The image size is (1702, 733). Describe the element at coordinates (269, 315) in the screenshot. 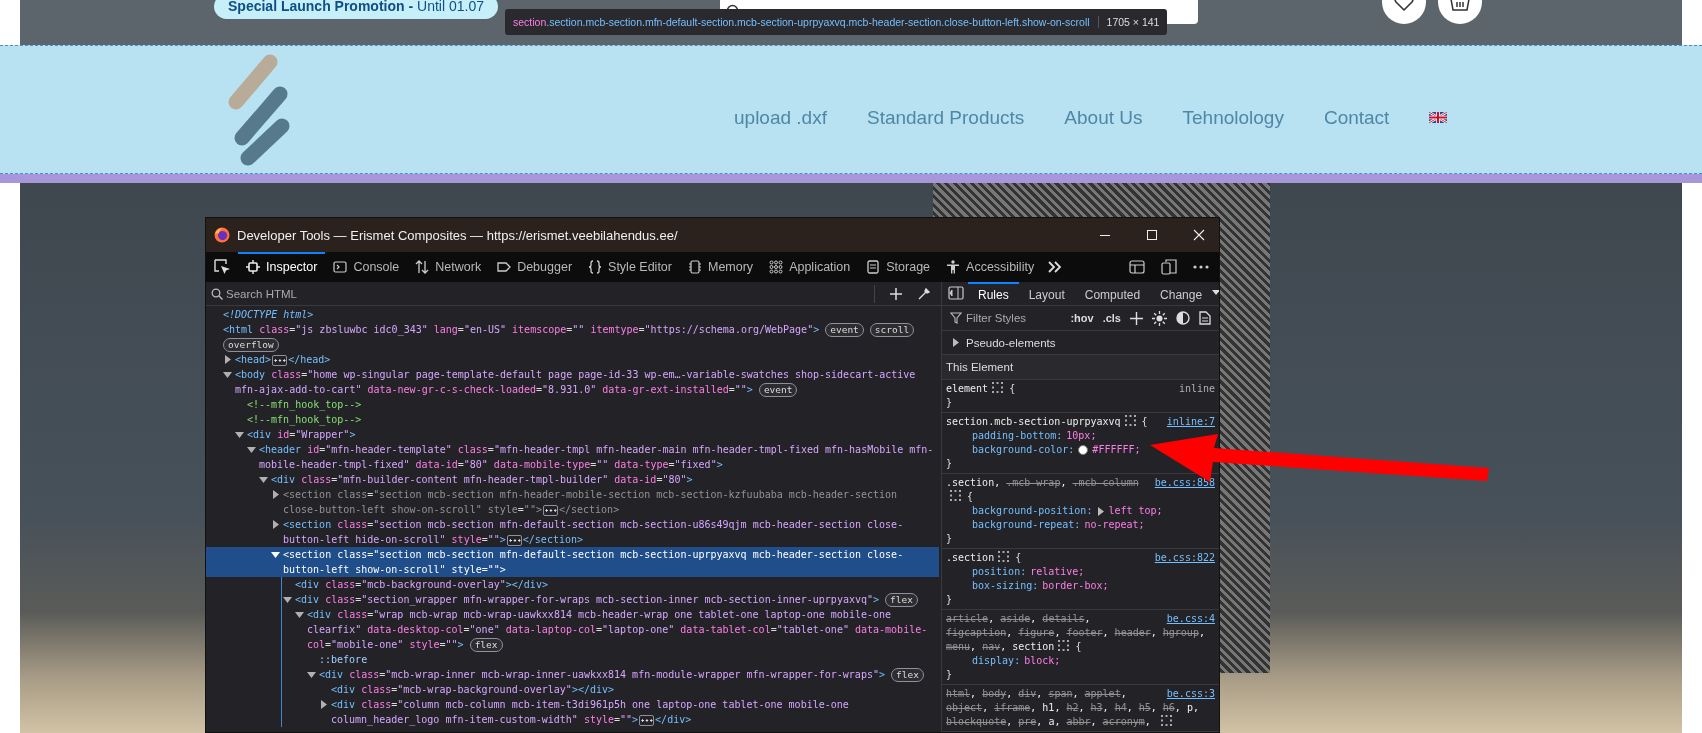

I see `doctype-text: <!DOCTYPE html>` at that location.